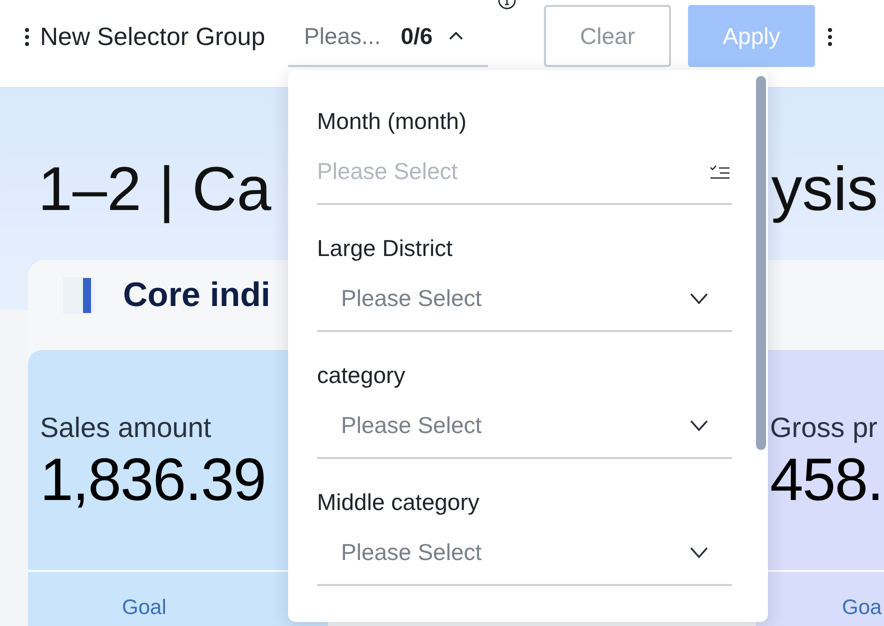  What do you see at coordinates (385, 248) in the screenshot?
I see `field-label: Large District` at bounding box center [385, 248].